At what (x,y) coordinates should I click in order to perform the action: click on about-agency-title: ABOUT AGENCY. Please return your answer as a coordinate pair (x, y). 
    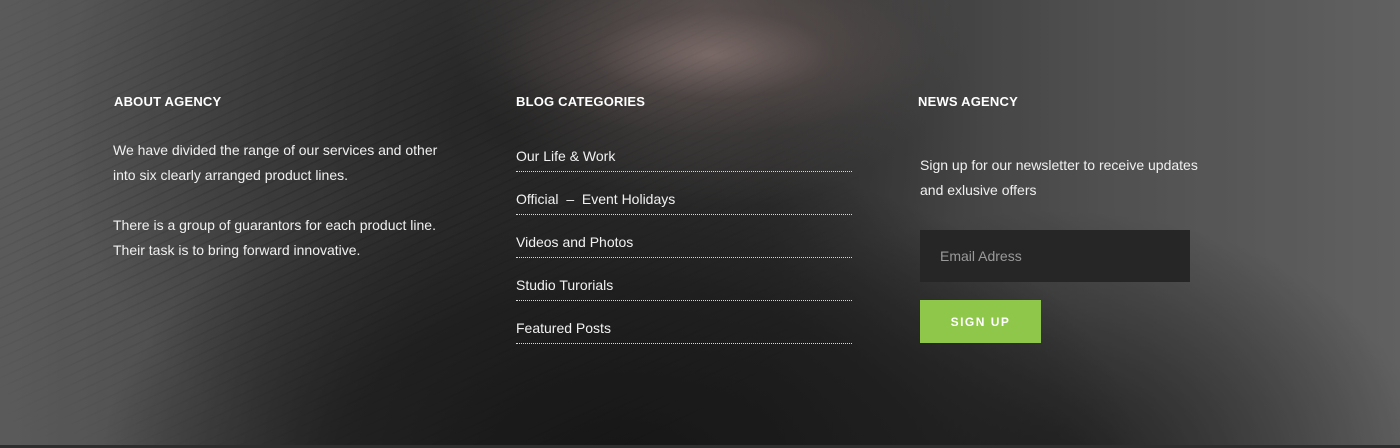
    Looking at the image, I should click on (168, 101).